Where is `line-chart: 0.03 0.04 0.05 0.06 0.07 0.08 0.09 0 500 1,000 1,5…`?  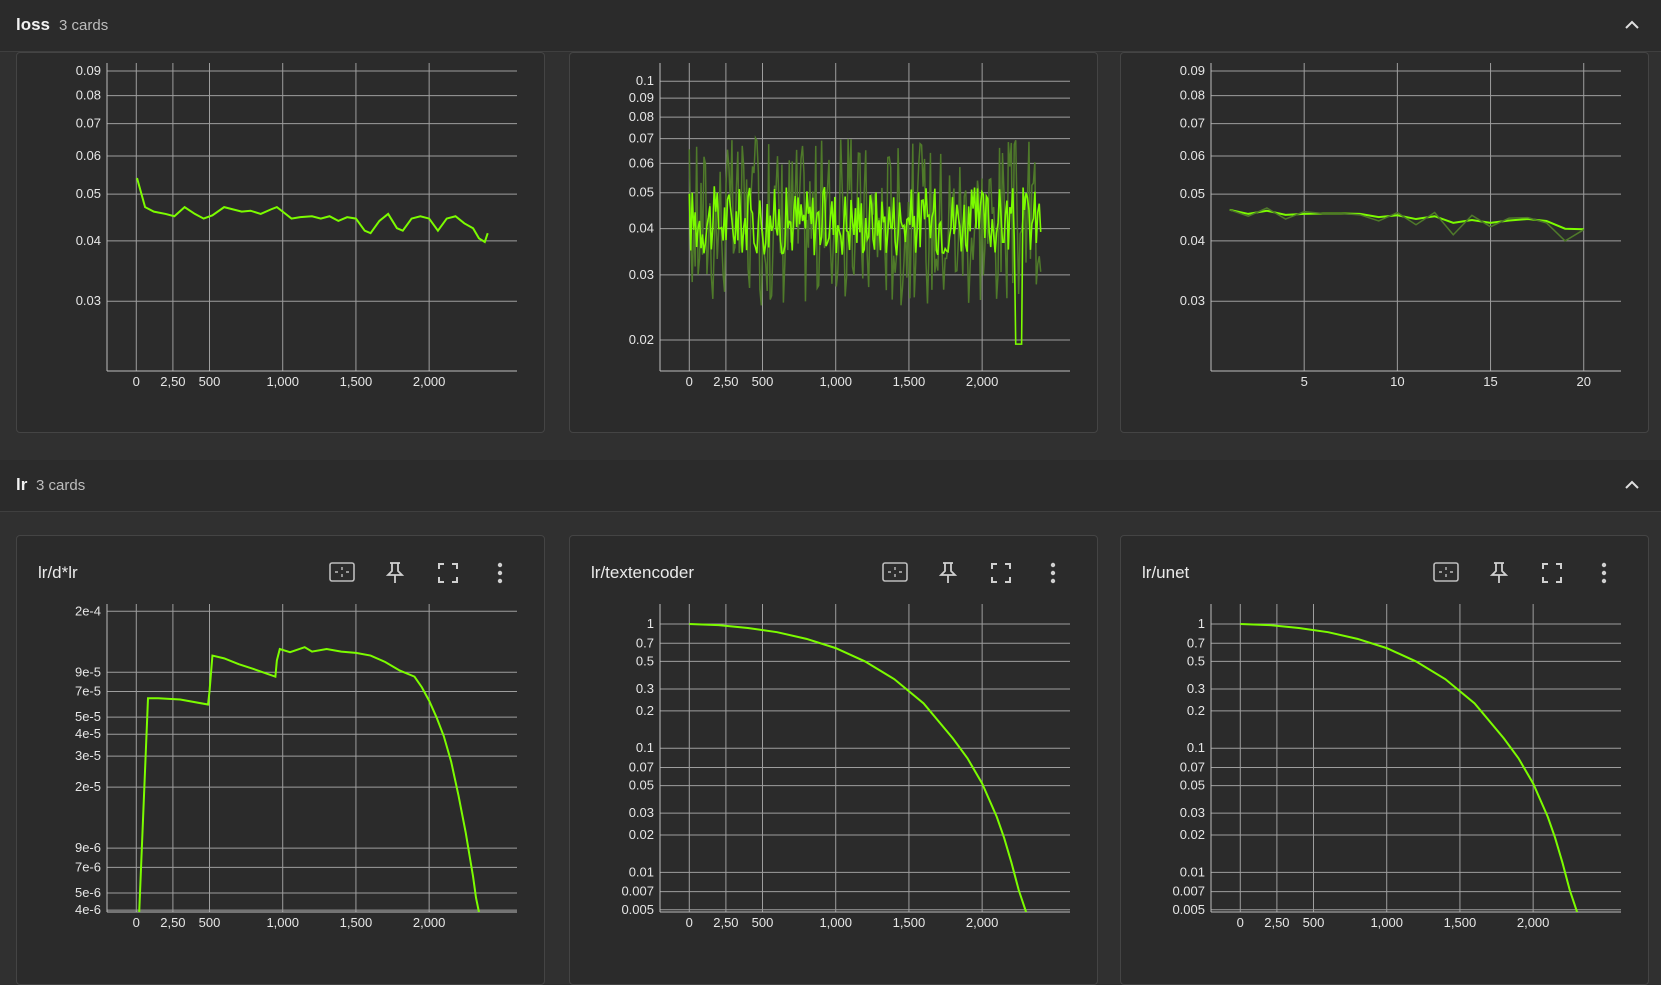 line-chart: 0.03 0.04 0.05 0.06 0.07 0.08 0.09 0 500 1,000 1,5… is located at coordinates (280, 242).